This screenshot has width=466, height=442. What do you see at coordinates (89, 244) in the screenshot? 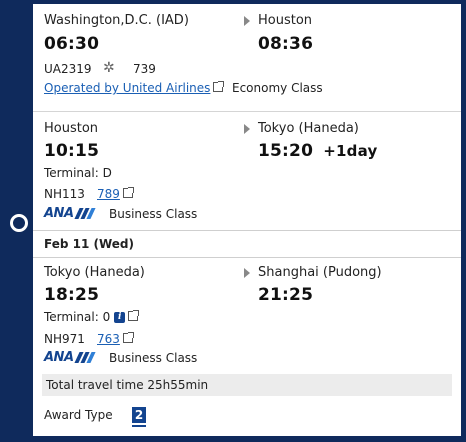
I see `date-label: Feb 11 (Wed)` at bounding box center [89, 244].